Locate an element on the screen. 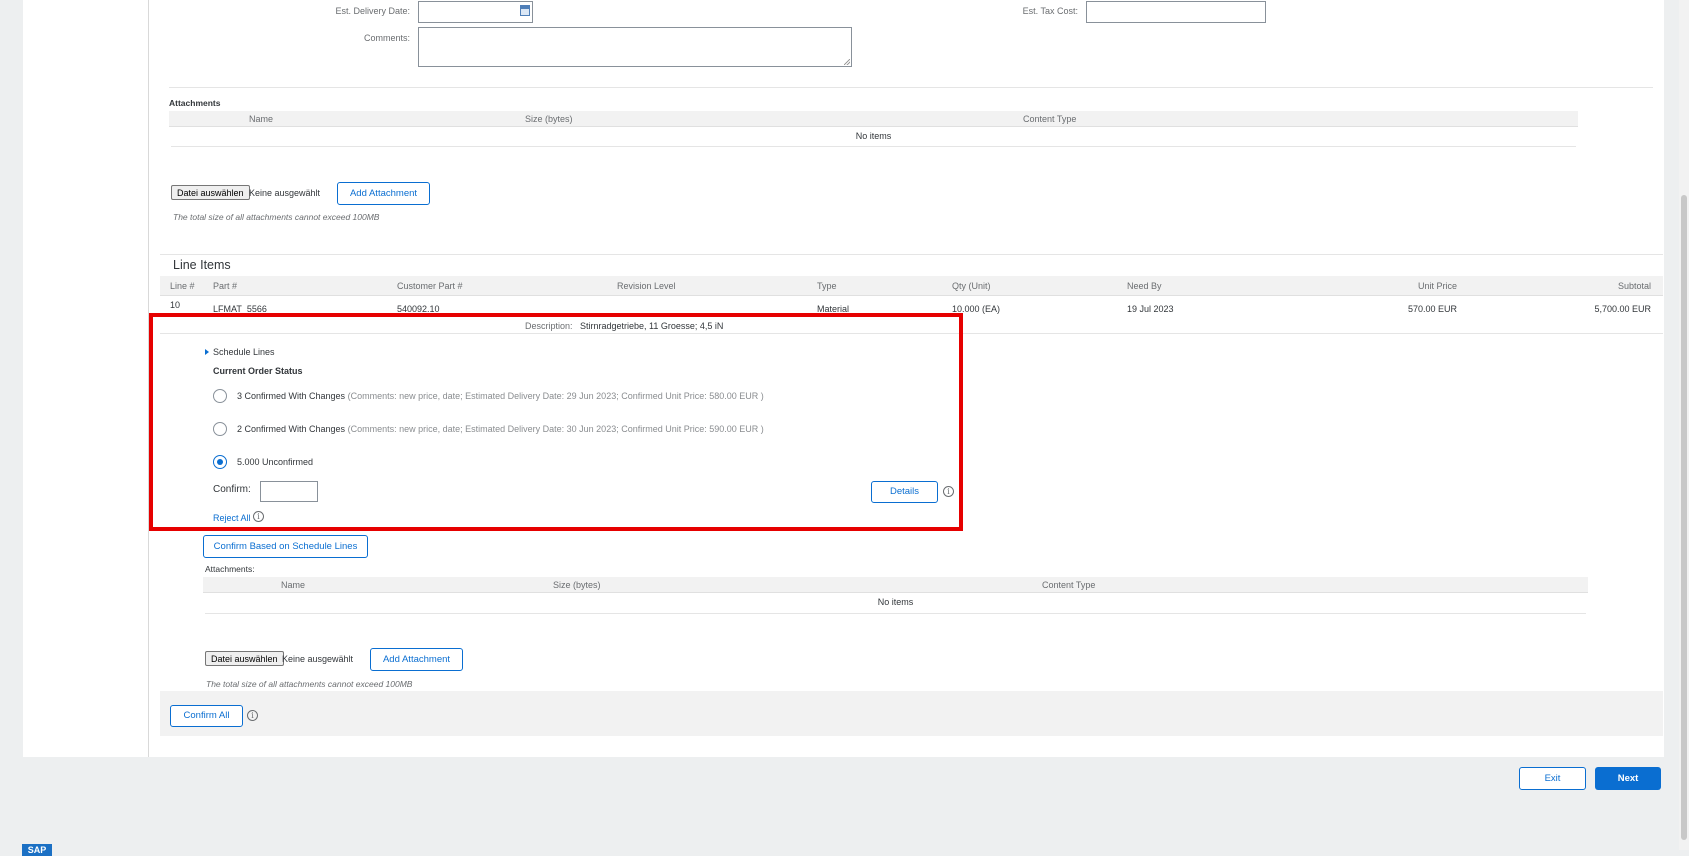 This screenshot has height=856, width=1689. line-number: 10 is located at coordinates (175, 305).